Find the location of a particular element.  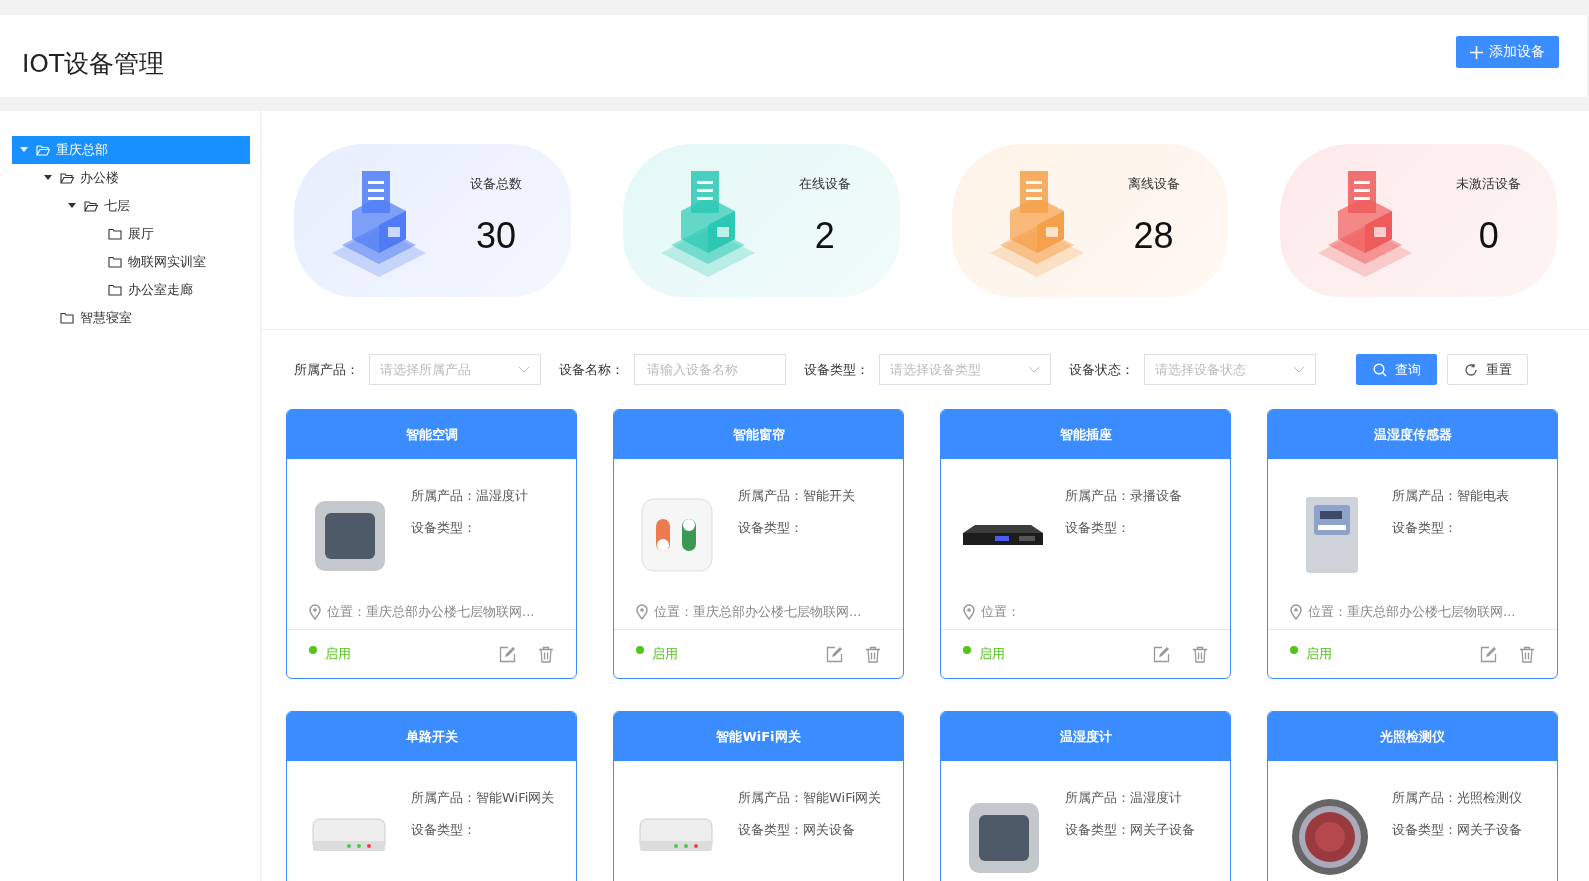

filter-label: 设备类型： is located at coordinates (836, 369).